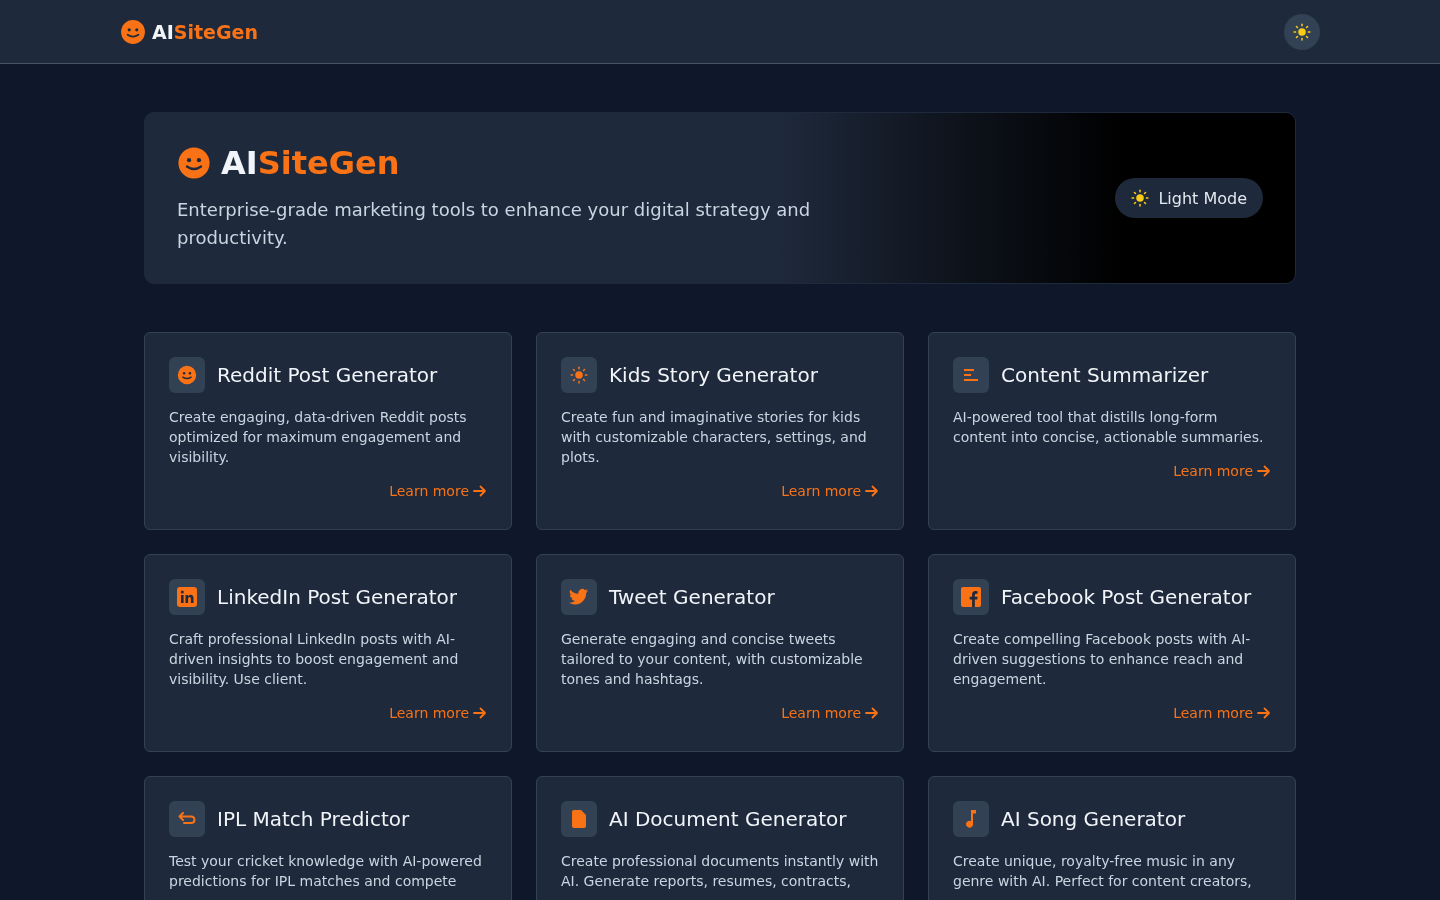  Describe the element at coordinates (579, 819) in the screenshot. I see `document-icon` at that location.